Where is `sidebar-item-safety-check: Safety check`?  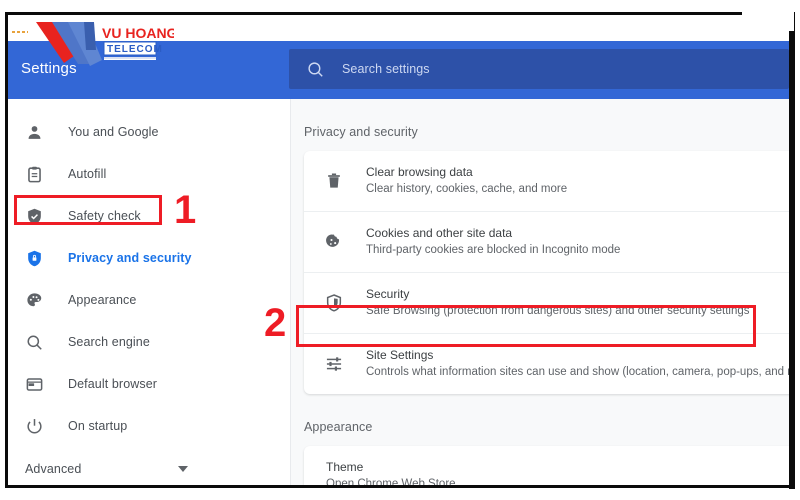 sidebar-item-safety-check: Safety check is located at coordinates (149, 216).